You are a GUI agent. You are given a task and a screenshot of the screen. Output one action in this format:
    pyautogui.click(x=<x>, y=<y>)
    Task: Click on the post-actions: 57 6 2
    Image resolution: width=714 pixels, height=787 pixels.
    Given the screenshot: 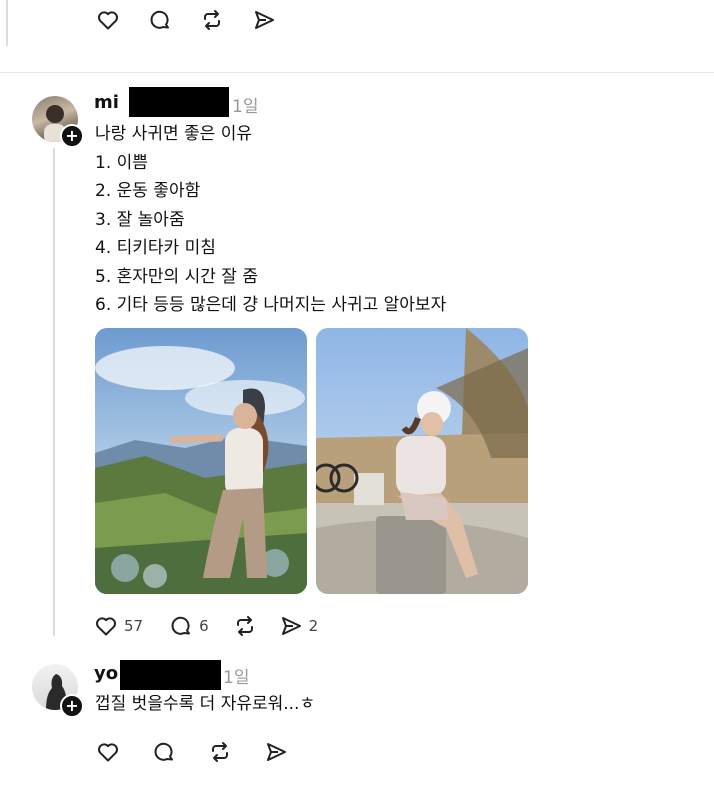 What is the action you would take?
    pyautogui.click(x=206, y=626)
    